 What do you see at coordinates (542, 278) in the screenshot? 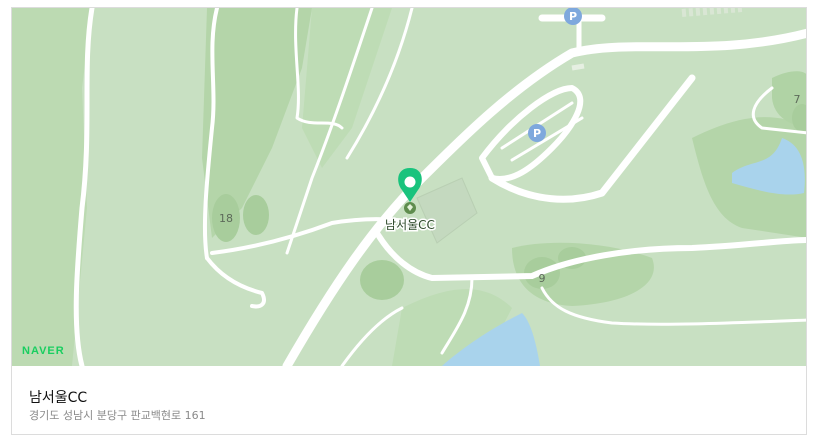
I see `hole-number-label: 9` at bounding box center [542, 278].